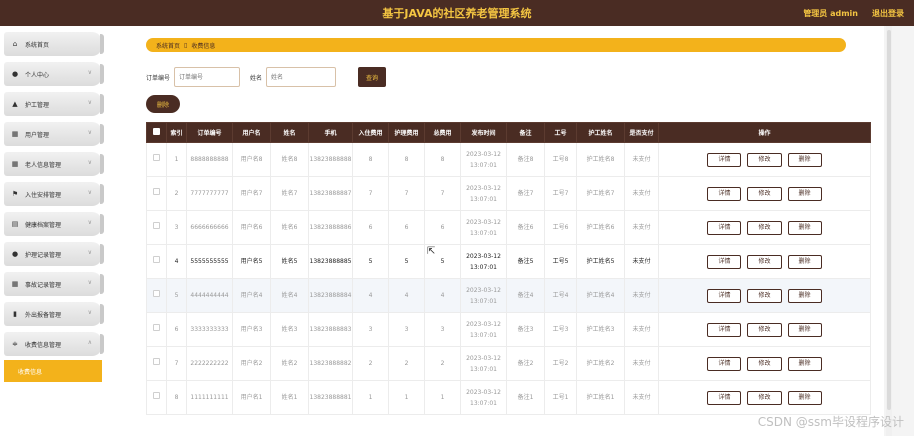 This screenshot has height=436, width=914. What do you see at coordinates (889, 220) in the screenshot?
I see `scrollbar-thumb` at bounding box center [889, 220].